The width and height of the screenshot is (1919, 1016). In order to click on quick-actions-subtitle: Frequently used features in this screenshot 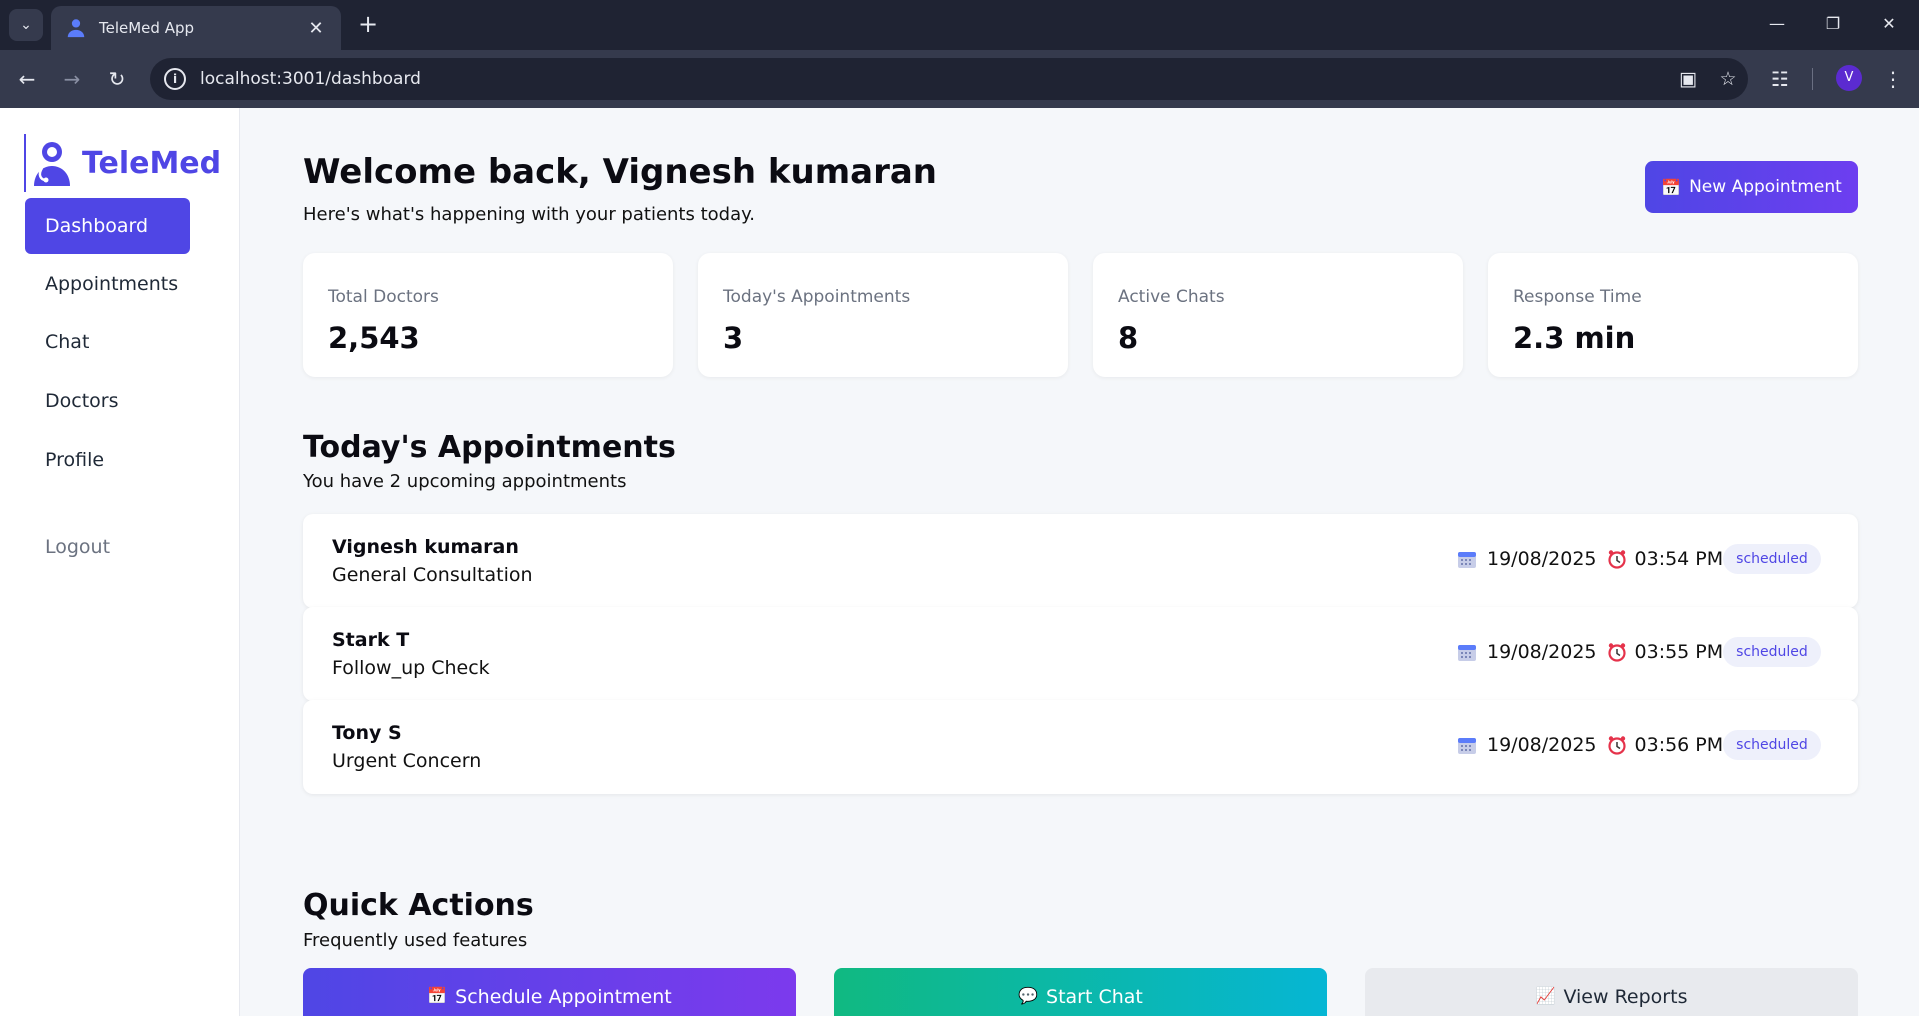, I will do `click(415, 940)`.